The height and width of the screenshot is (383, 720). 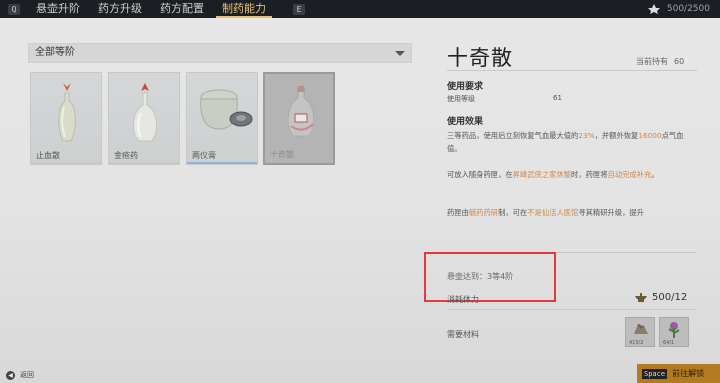 What do you see at coordinates (547, 99) in the screenshot?
I see `requirement-row: 使用等级 61` at bounding box center [547, 99].